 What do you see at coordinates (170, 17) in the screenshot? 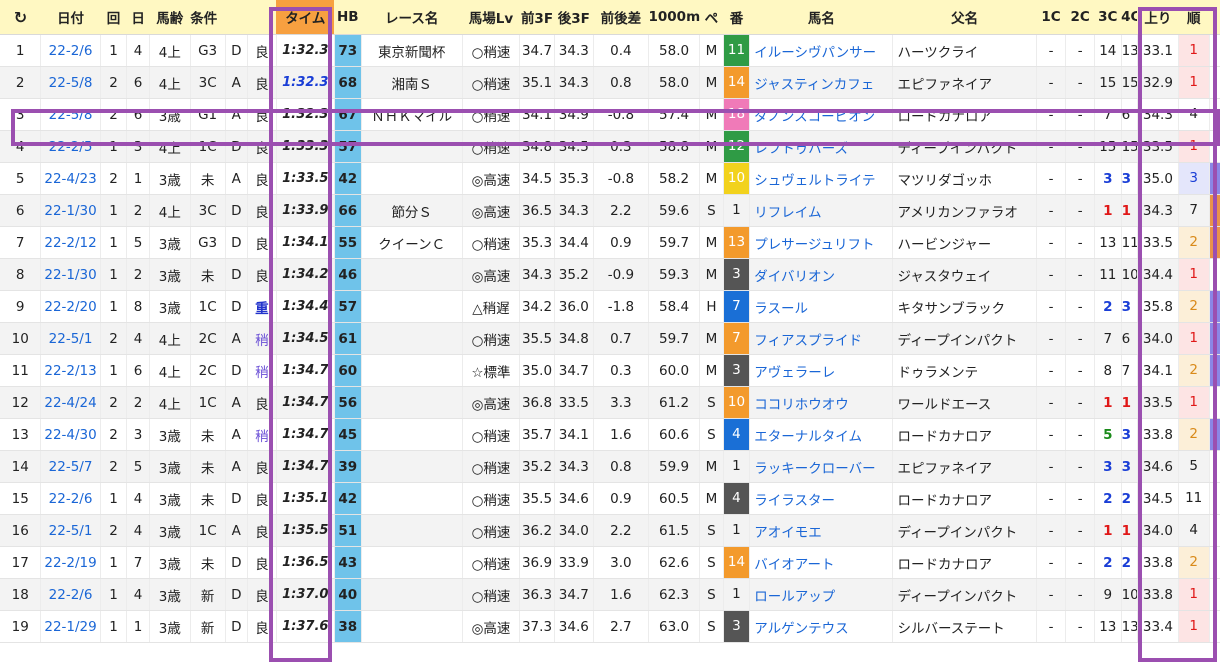
I see `col-header-age: 馬齢` at bounding box center [170, 17].